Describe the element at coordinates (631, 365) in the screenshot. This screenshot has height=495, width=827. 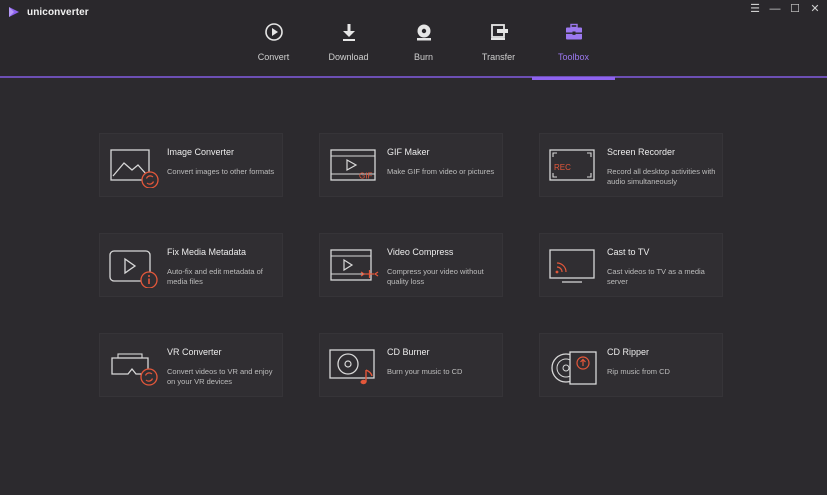
I see `tool-card-cd-ripper: CD Ripper Rip music from CD` at that location.